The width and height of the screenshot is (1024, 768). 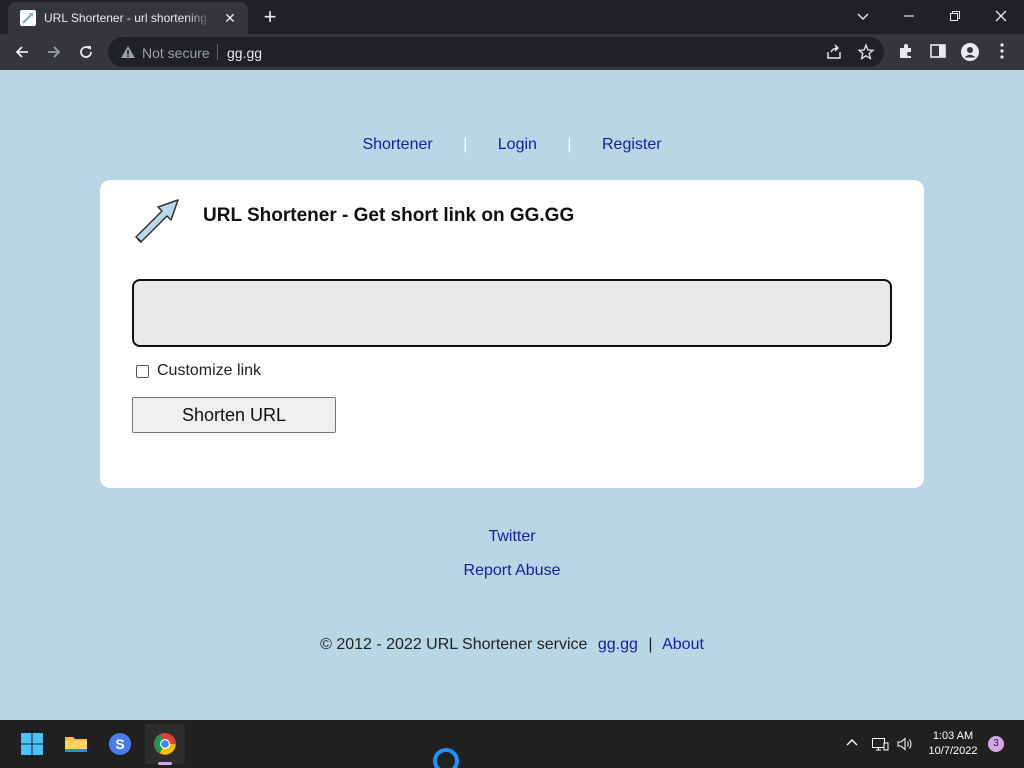 I want to click on clock-date: 10/7/2022, so click(x=953, y=751).